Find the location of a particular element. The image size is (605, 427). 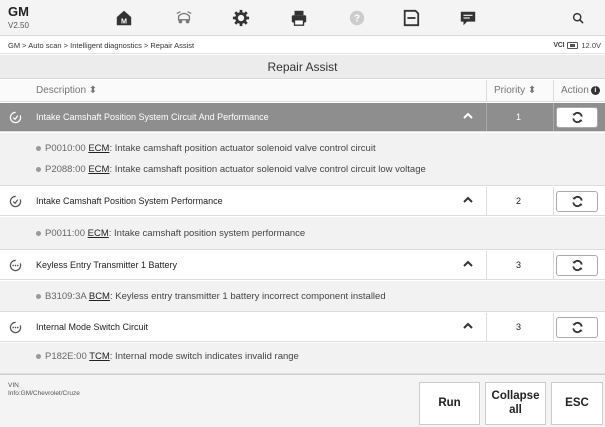

dtc-code: B3109:3A is located at coordinates (66, 296).